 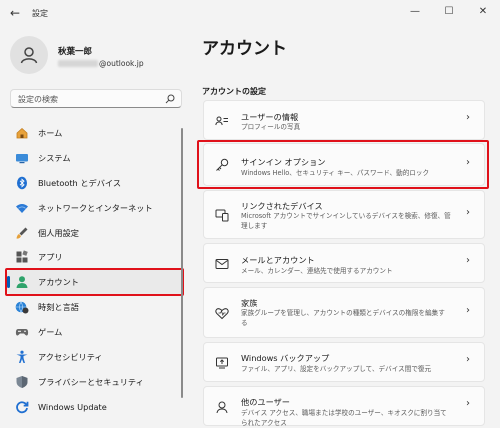 What do you see at coordinates (22, 208) in the screenshot?
I see `wifi-icon` at bounding box center [22, 208].